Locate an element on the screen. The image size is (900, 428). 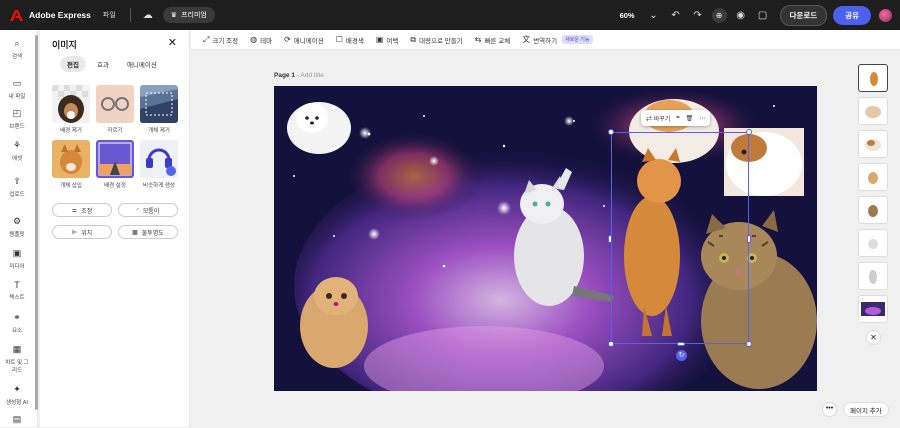
rail-item-calendar: ▤ is located at coordinates (17, 421).